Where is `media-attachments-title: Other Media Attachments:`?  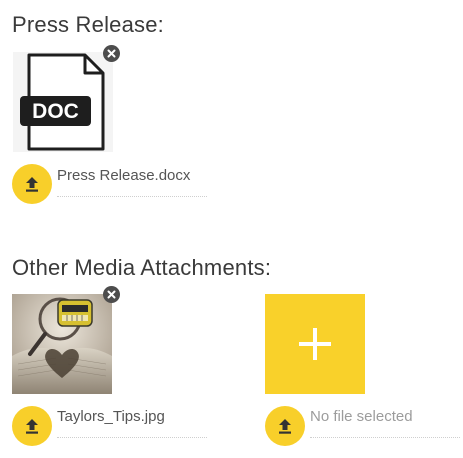 media-attachments-title: Other Media Attachments: is located at coordinates (142, 267).